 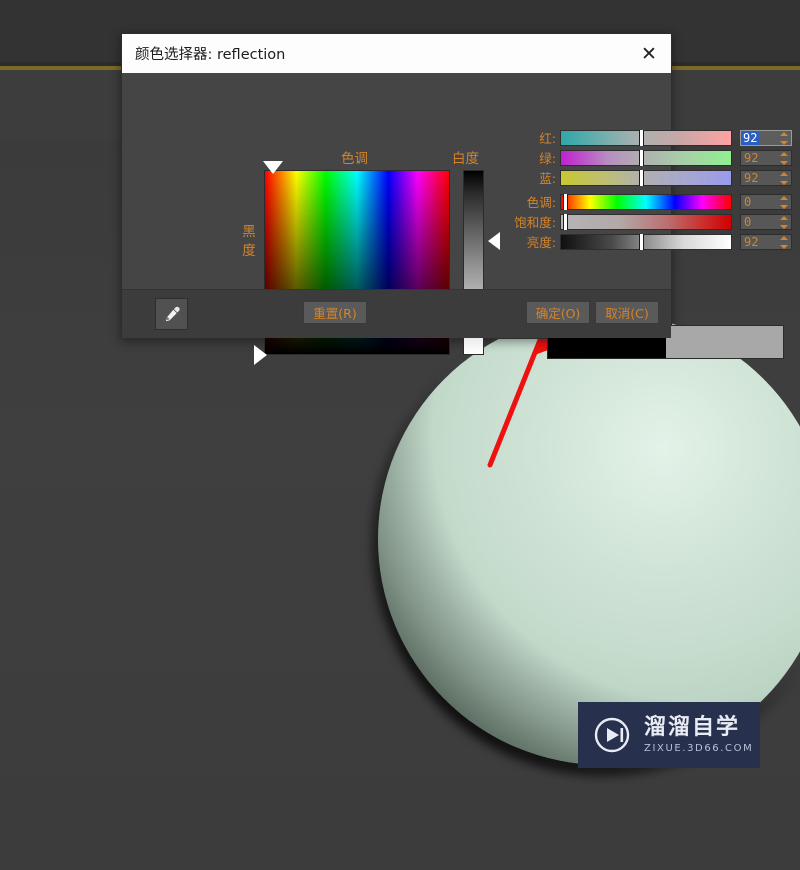 What do you see at coordinates (724, 342) in the screenshot?
I see `preview-new-color` at bounding box center [724, 342].